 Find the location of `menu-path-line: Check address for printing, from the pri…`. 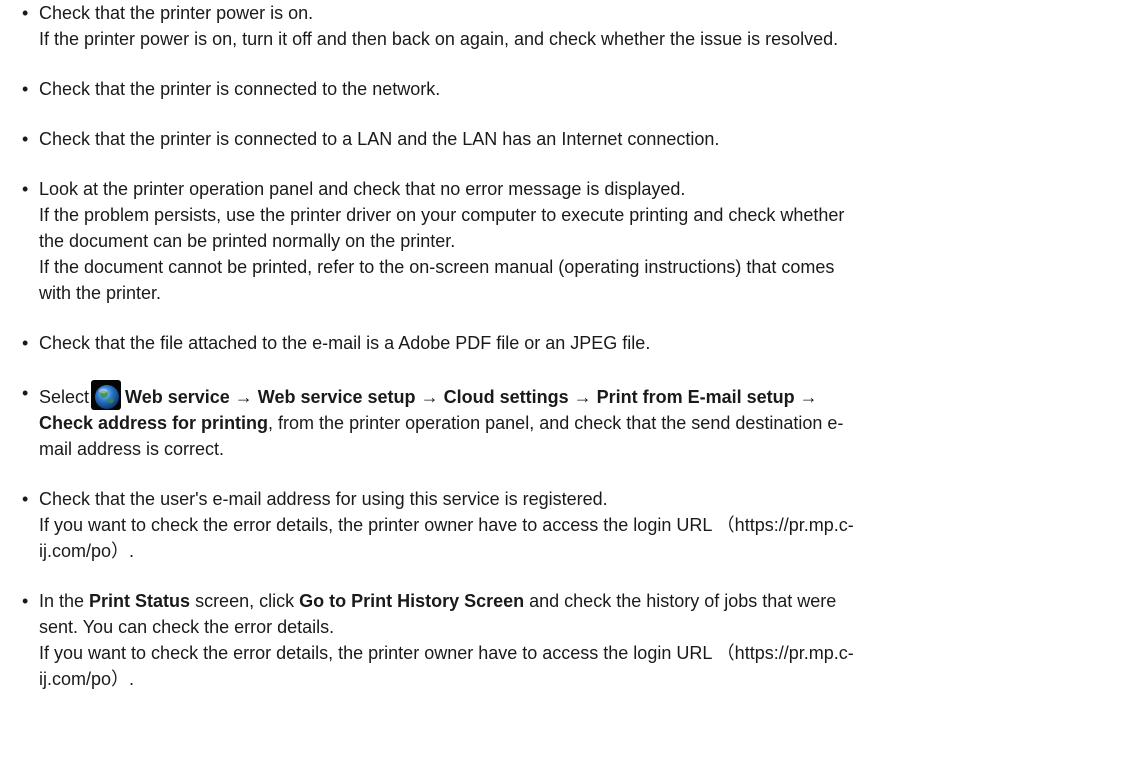

menu-path-line: Check address for printing, from the pri… is located at coordinates (574, 423).